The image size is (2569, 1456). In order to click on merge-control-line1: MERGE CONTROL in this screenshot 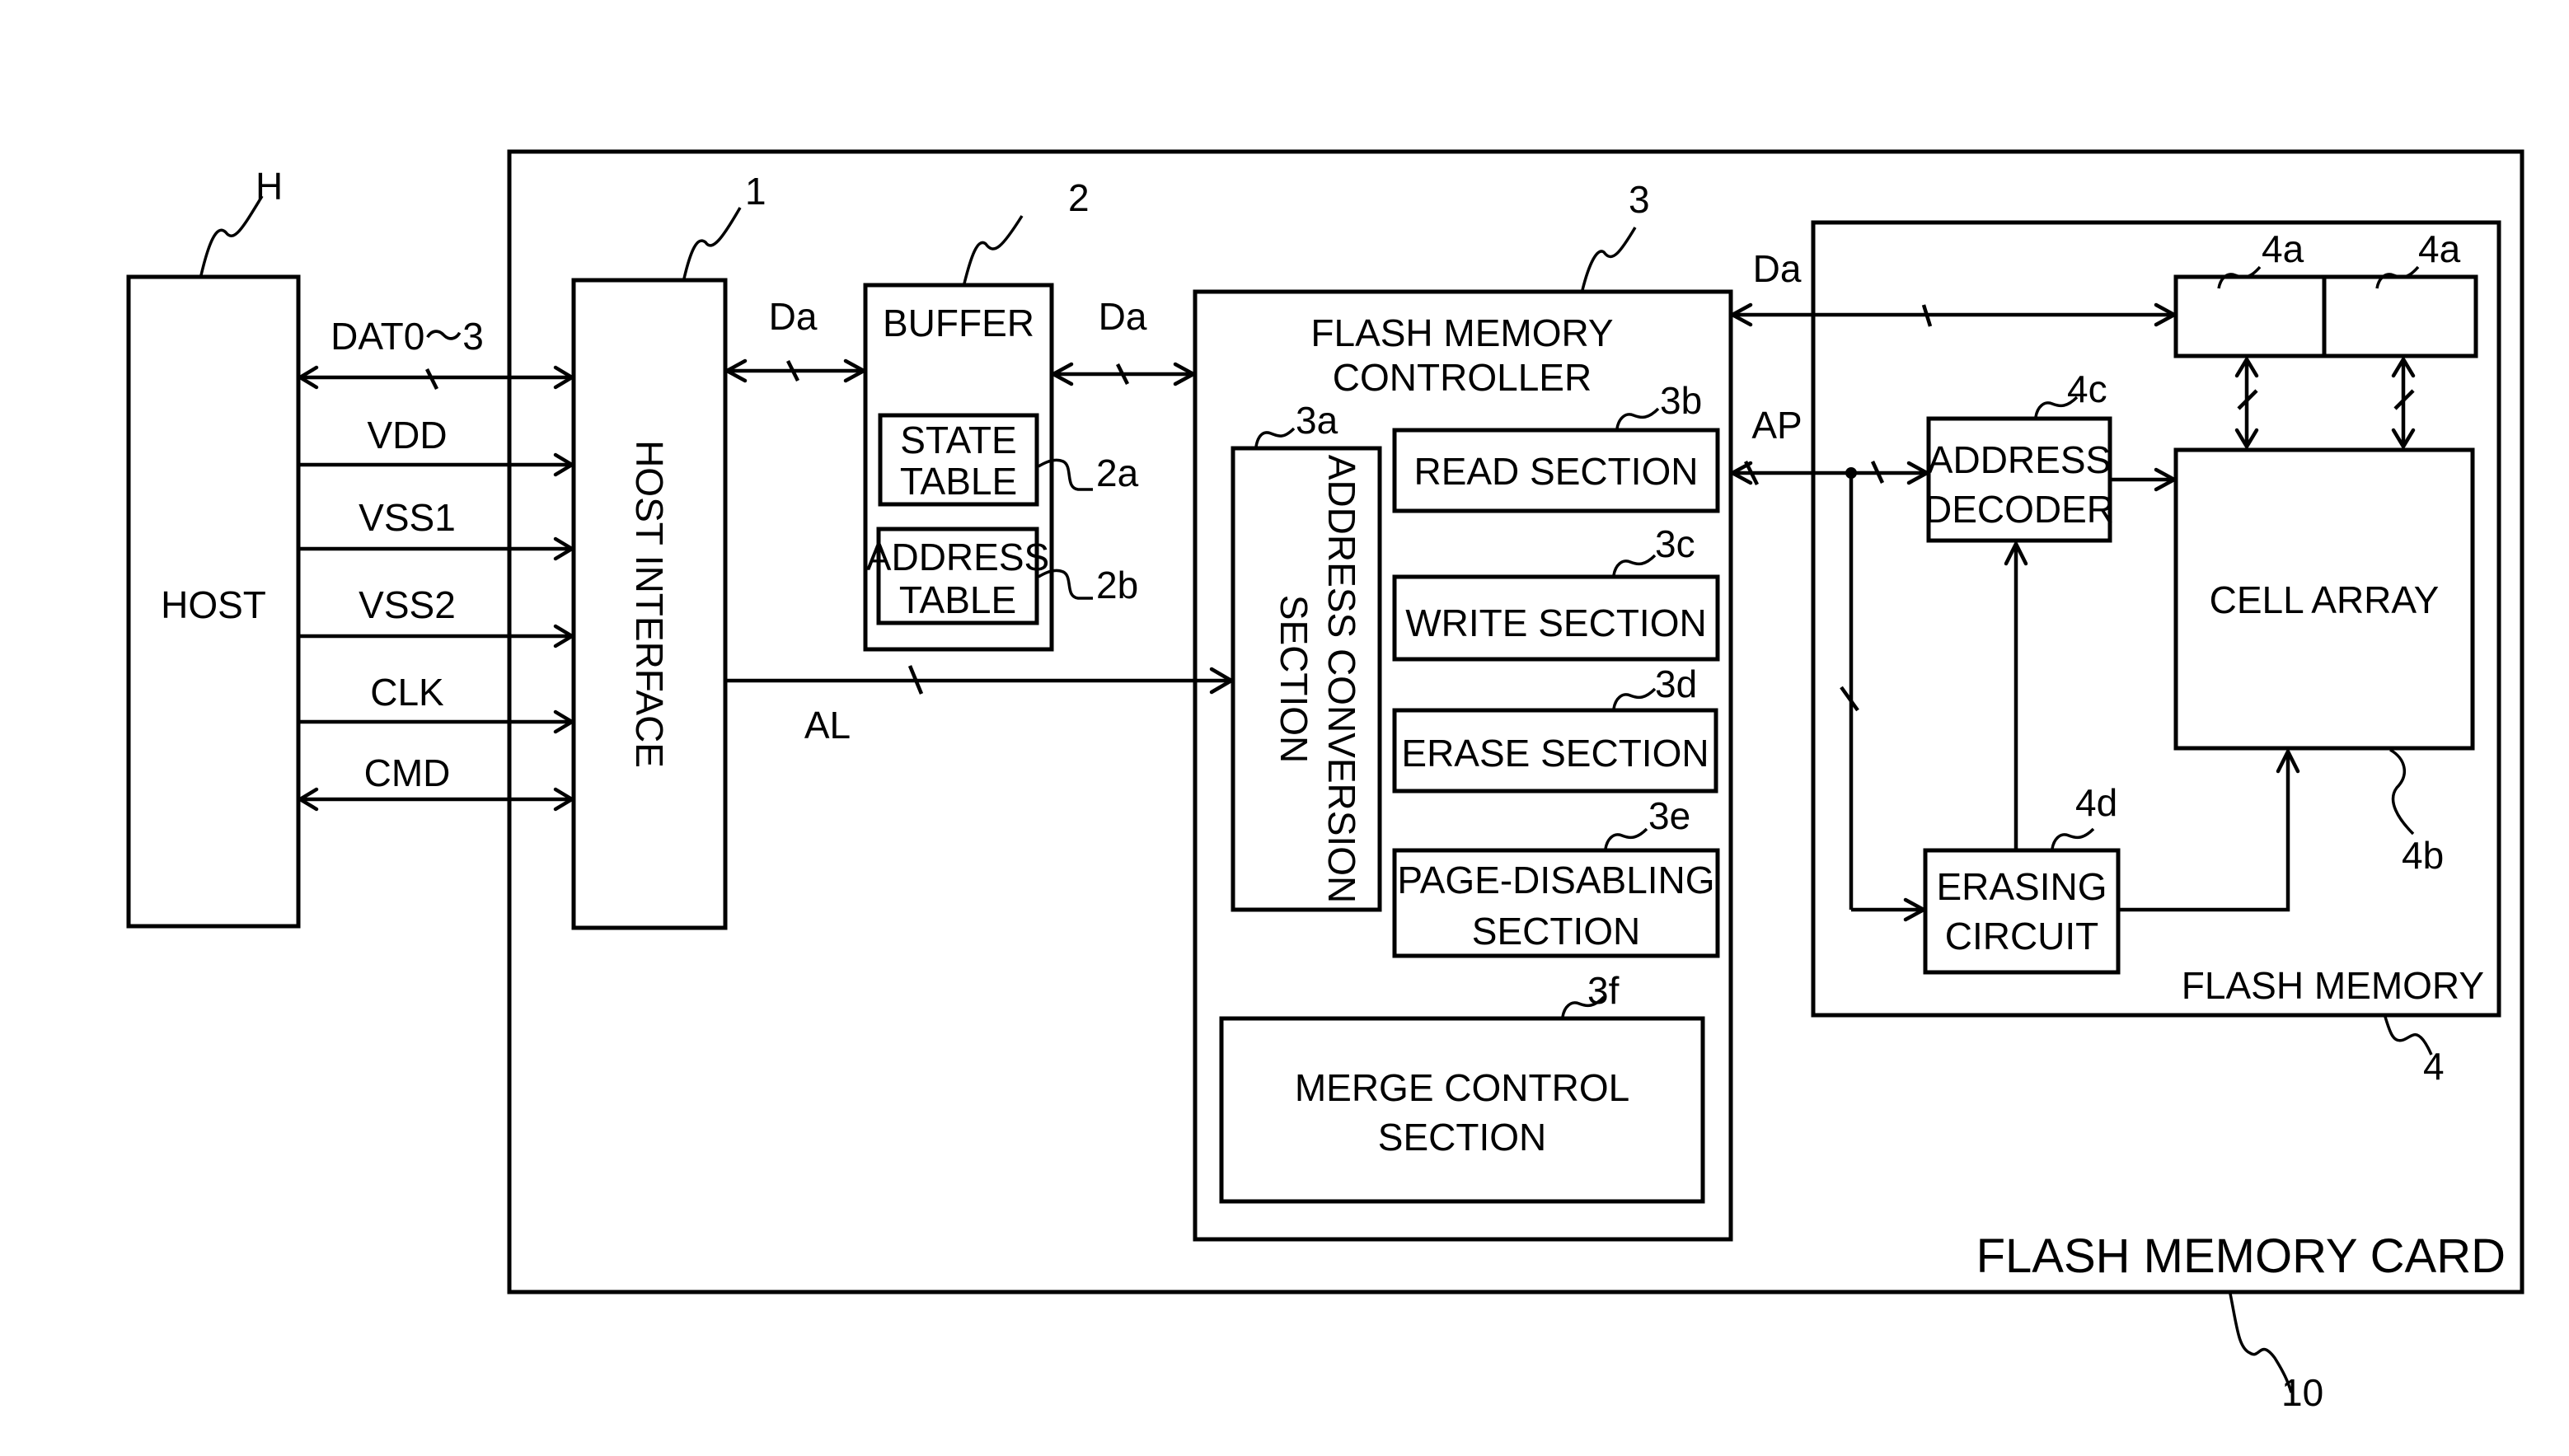, I will do `click(1462, 1087)`.